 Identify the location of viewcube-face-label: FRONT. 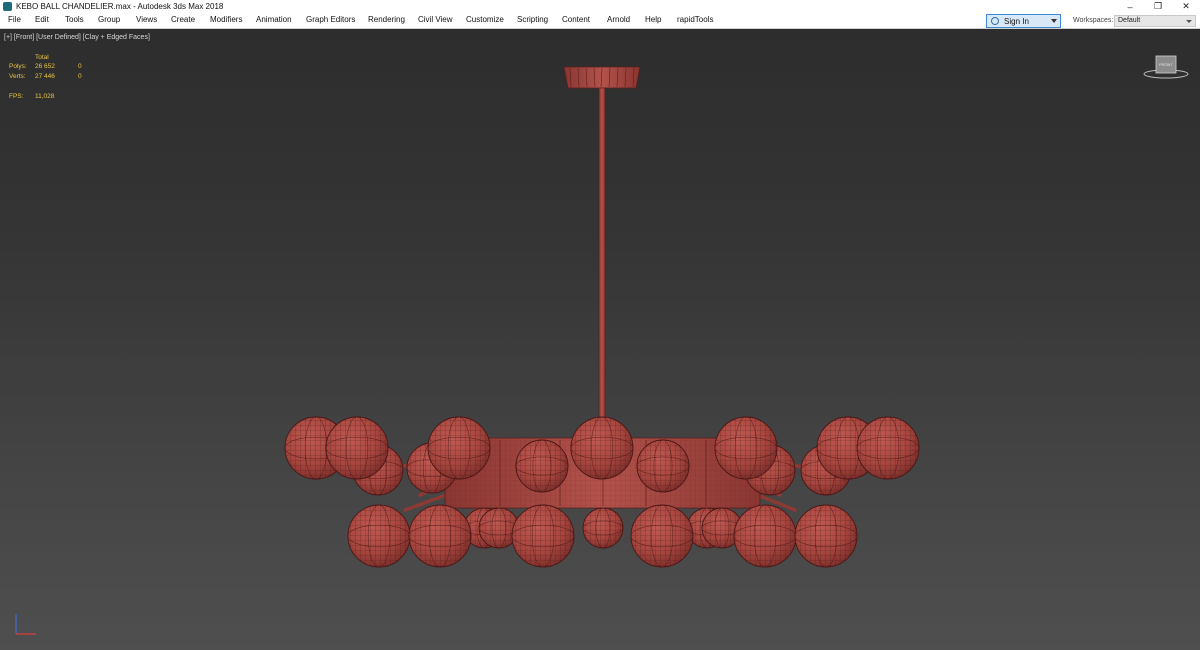
(1166, 64).